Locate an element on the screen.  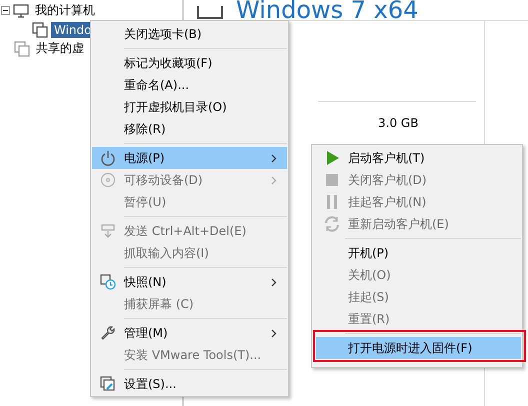
menu-item: 开机(P) is located at coordinates (417, 253).